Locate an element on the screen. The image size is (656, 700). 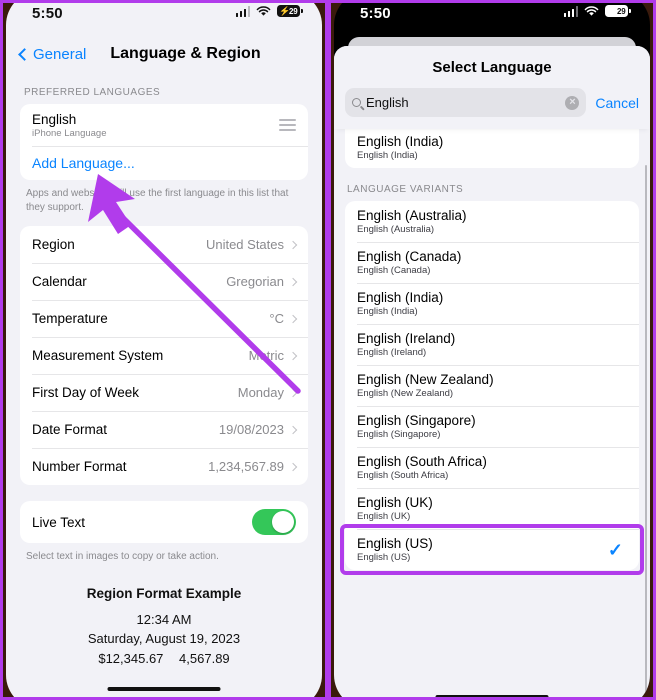
settings-row-value: 1,234,567.89 is located at coordinates (246, 466).